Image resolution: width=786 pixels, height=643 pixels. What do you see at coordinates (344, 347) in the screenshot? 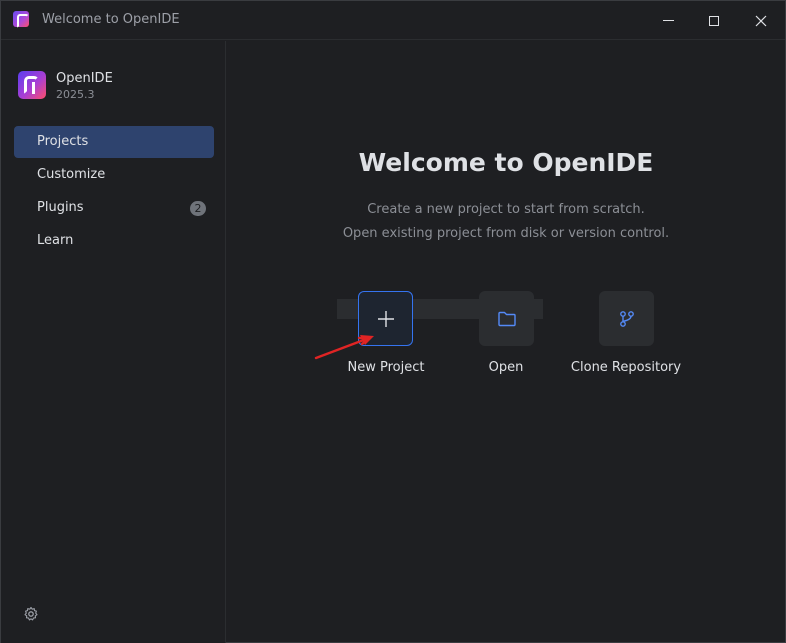
I see `annotation-arrow-icon` at bounding box center [344, 347].